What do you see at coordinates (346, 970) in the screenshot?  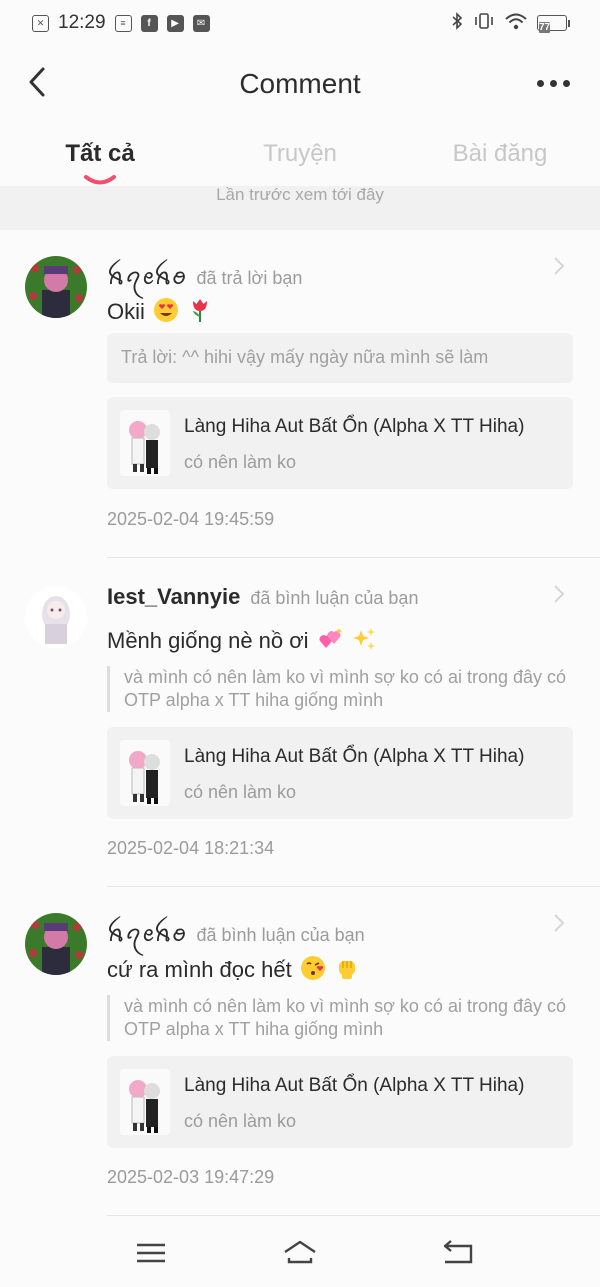 I see `fist-emoji-icon` at bounding box center [346, 970].